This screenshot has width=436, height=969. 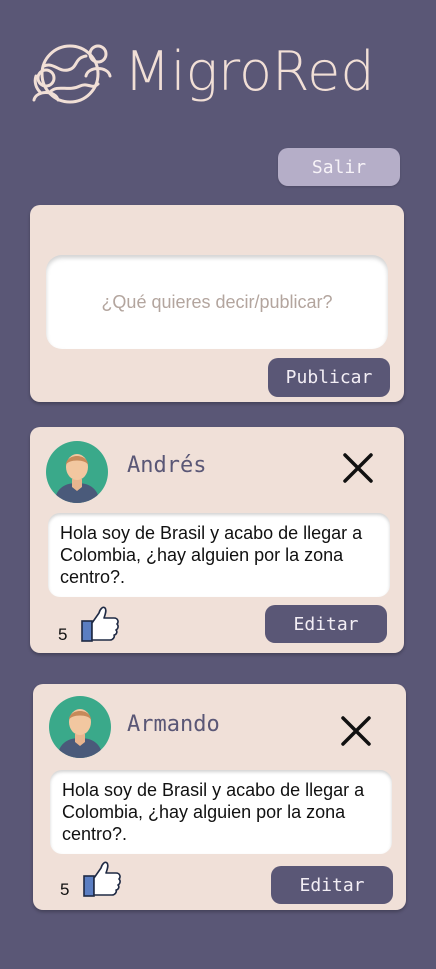 I want to click on app-logo: MigroRed, so click(x=218, y=77).